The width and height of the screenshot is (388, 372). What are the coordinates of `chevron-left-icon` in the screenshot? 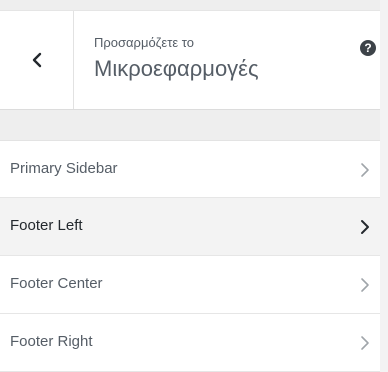 It's located at (36, 60).